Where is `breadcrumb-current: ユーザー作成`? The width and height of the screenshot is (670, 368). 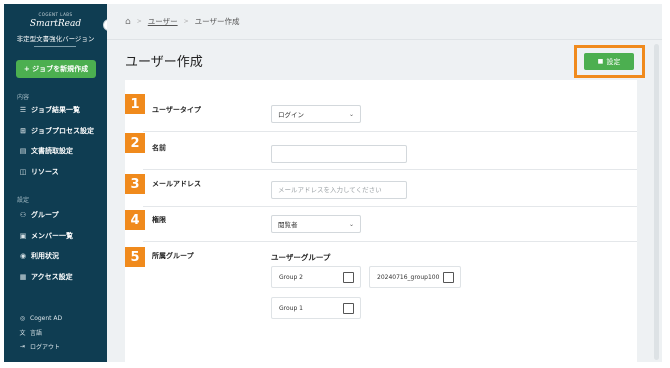
breadcrumb-current: ユーザー作成 is located at coordinates (217, 21).